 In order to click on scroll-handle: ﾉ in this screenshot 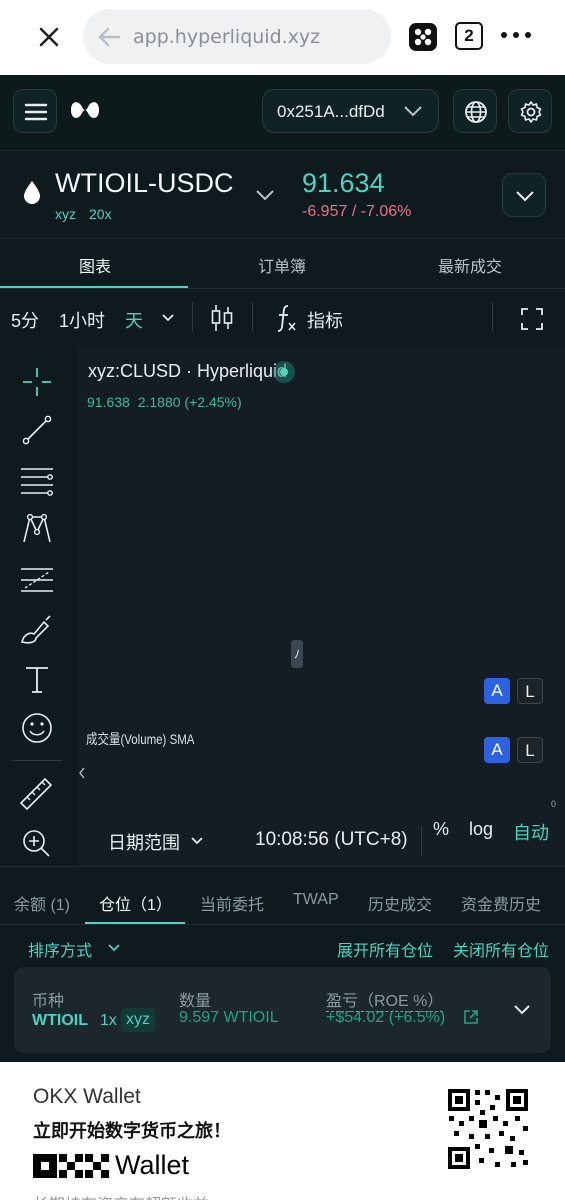, I will do `click(297, 654)`.